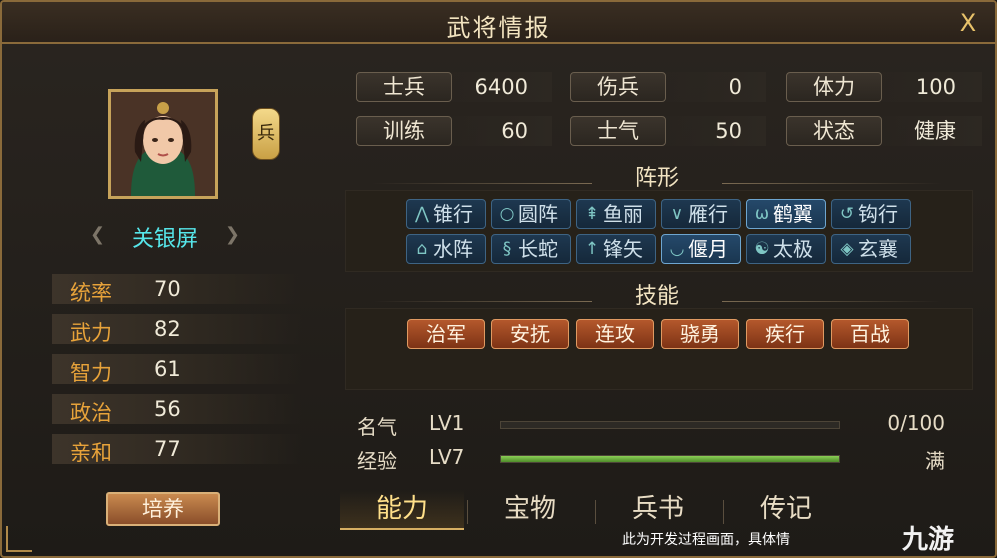 Image resolution: width=997 pixels, height=558 pixels. What do you see at coordinates (507, 214) in the screenshot?
I see `circle-icon: ○` at bounding box center [507, 214].